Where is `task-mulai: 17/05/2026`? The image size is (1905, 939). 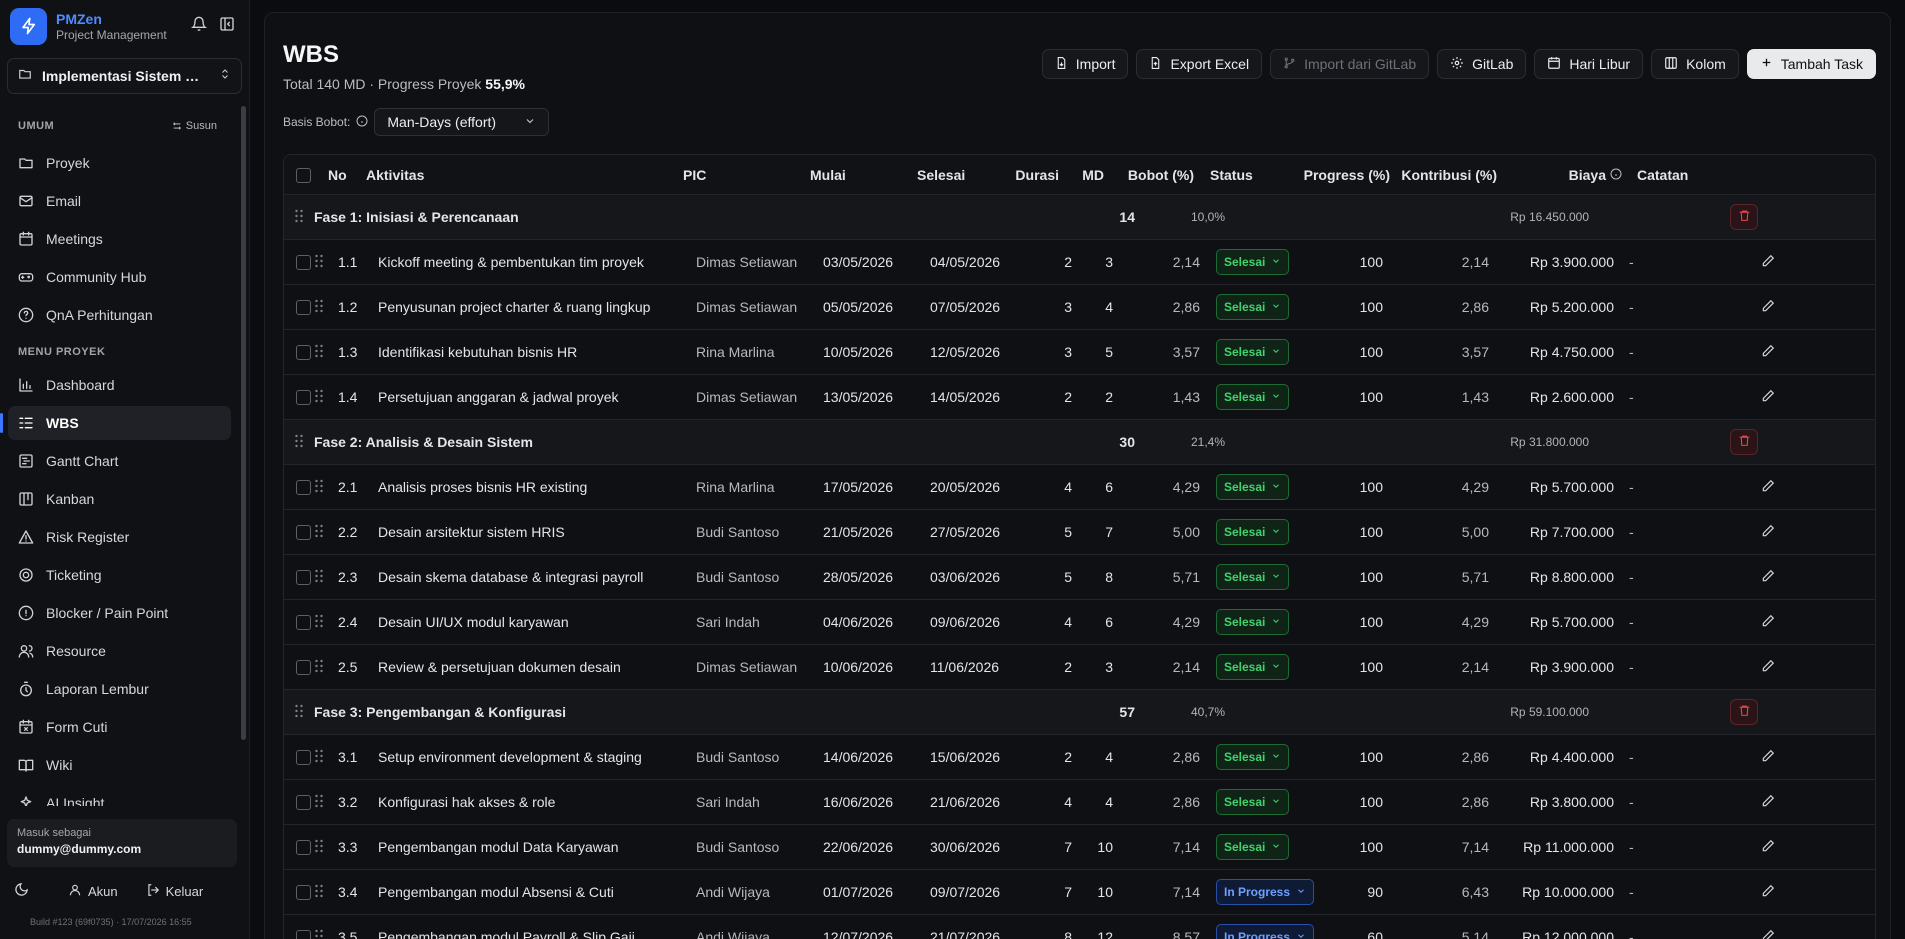
task-mulai: 17/05/2026 is located at coordinates (876, 487).